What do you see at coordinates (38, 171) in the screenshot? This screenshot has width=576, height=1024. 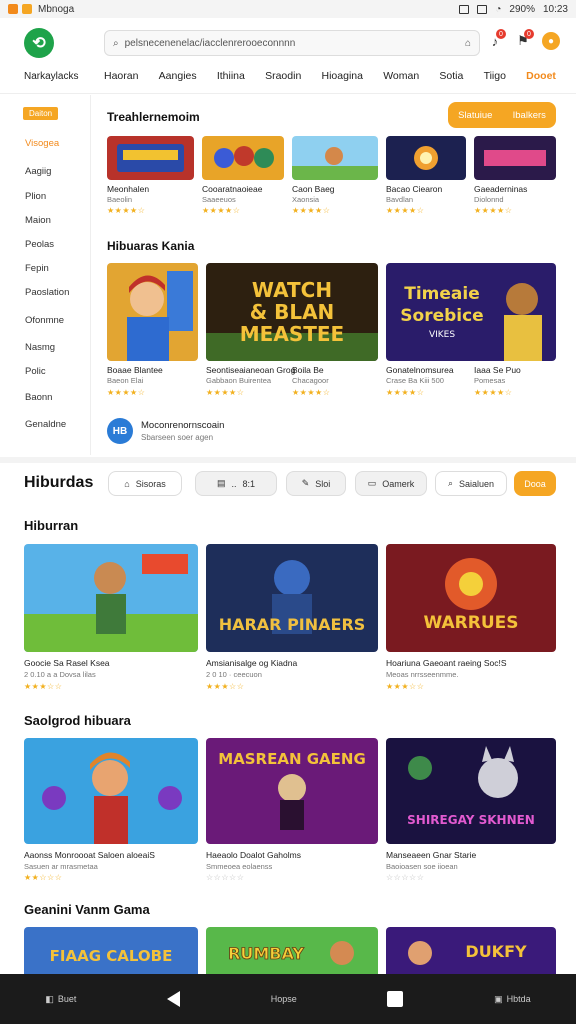 I see `sidebar-item: Aagiig` at bounding box center [38, 171].